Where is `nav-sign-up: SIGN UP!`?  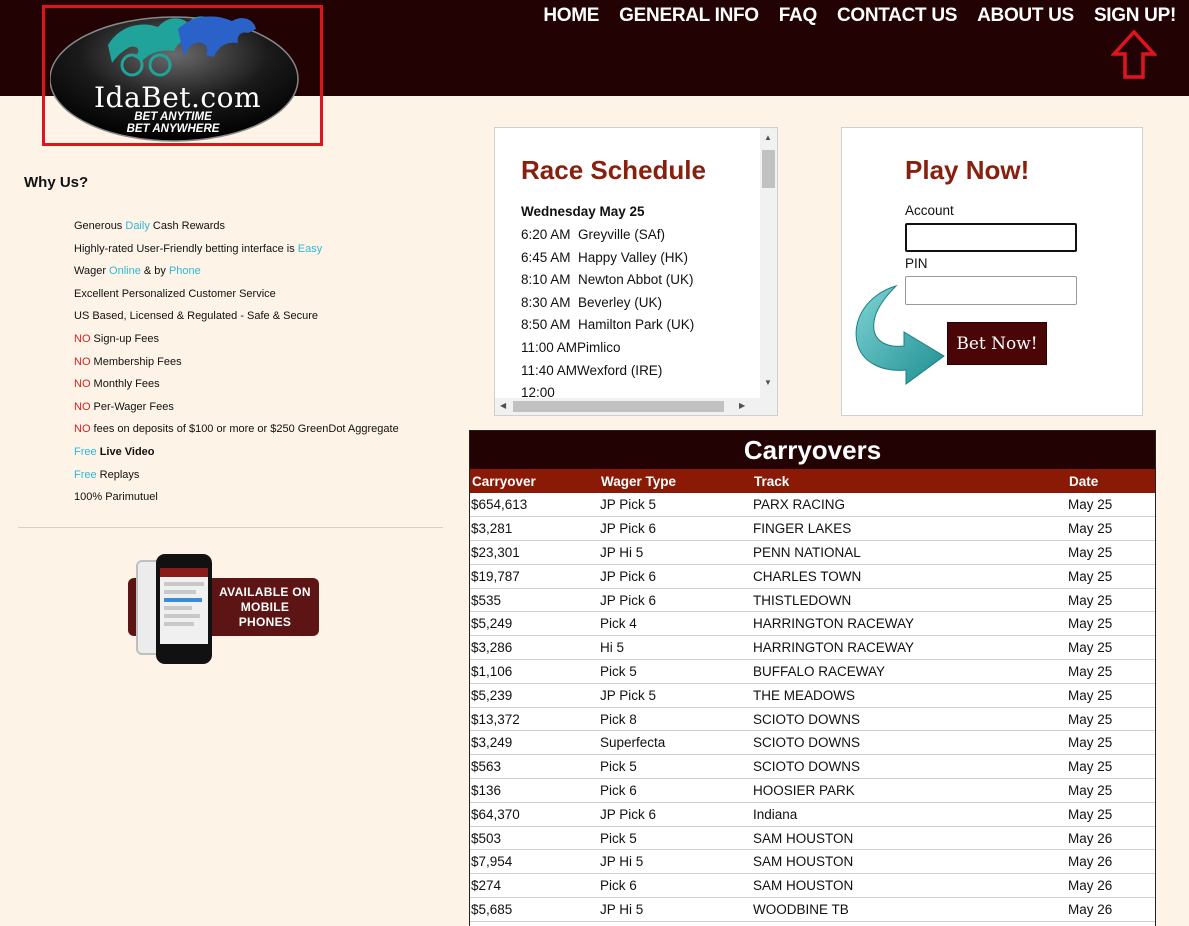 nav-sign-up: SIGN UP! is located at coordinates (1135, 16).